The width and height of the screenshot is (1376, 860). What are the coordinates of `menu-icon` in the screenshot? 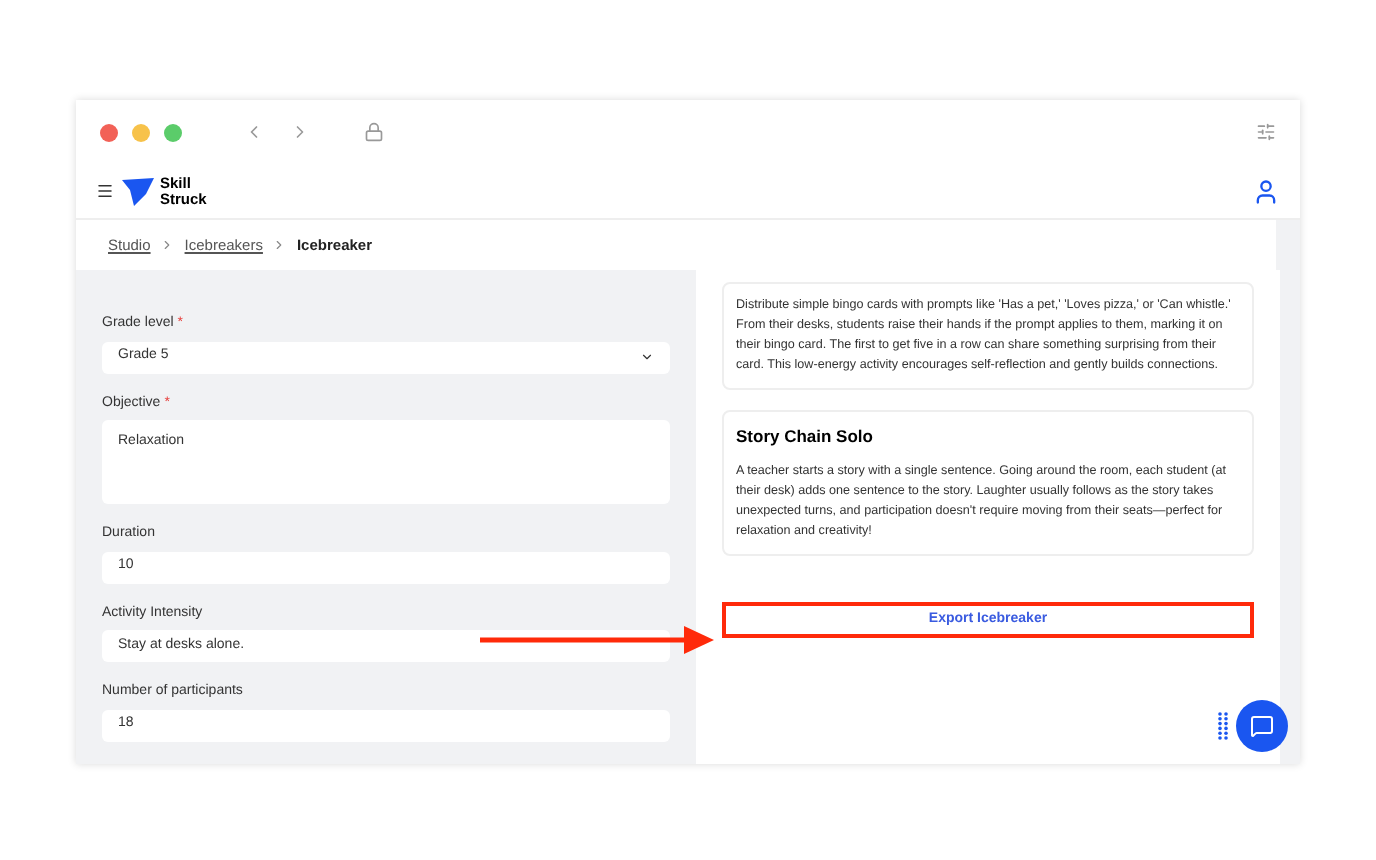 It's located at (105, 191).